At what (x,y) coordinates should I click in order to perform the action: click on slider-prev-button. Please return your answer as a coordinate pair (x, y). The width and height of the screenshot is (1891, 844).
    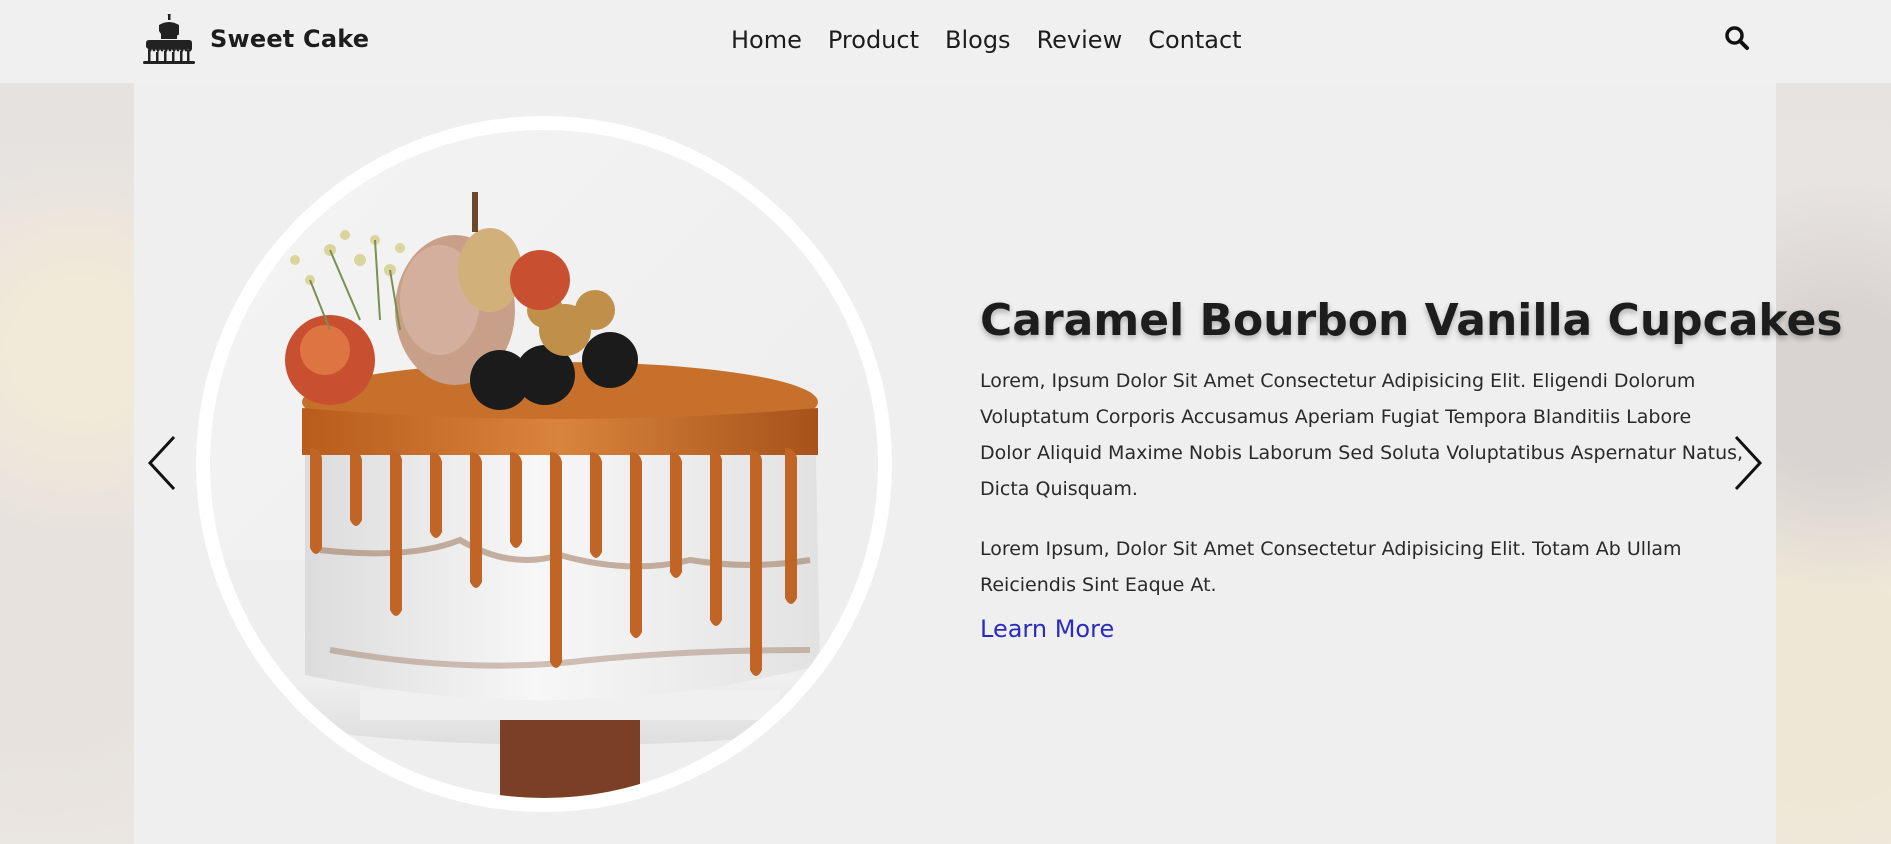
    Looking at the image, I should click on (164, 463).